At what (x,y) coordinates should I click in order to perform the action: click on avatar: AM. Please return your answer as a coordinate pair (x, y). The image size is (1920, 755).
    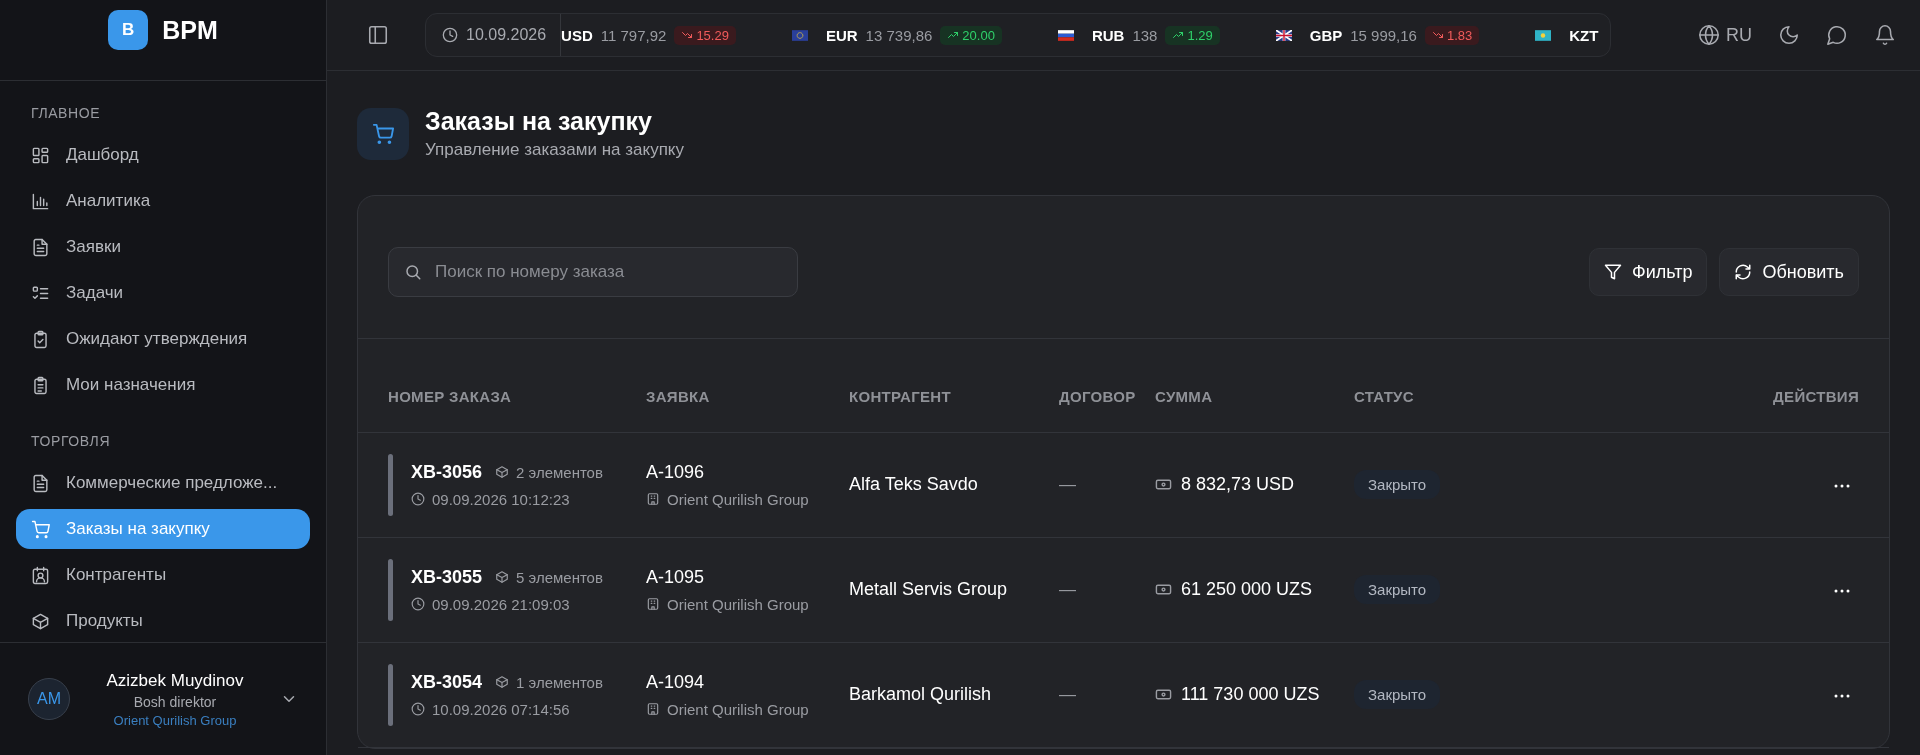
    Looking at the image, I should click on (49, 699).